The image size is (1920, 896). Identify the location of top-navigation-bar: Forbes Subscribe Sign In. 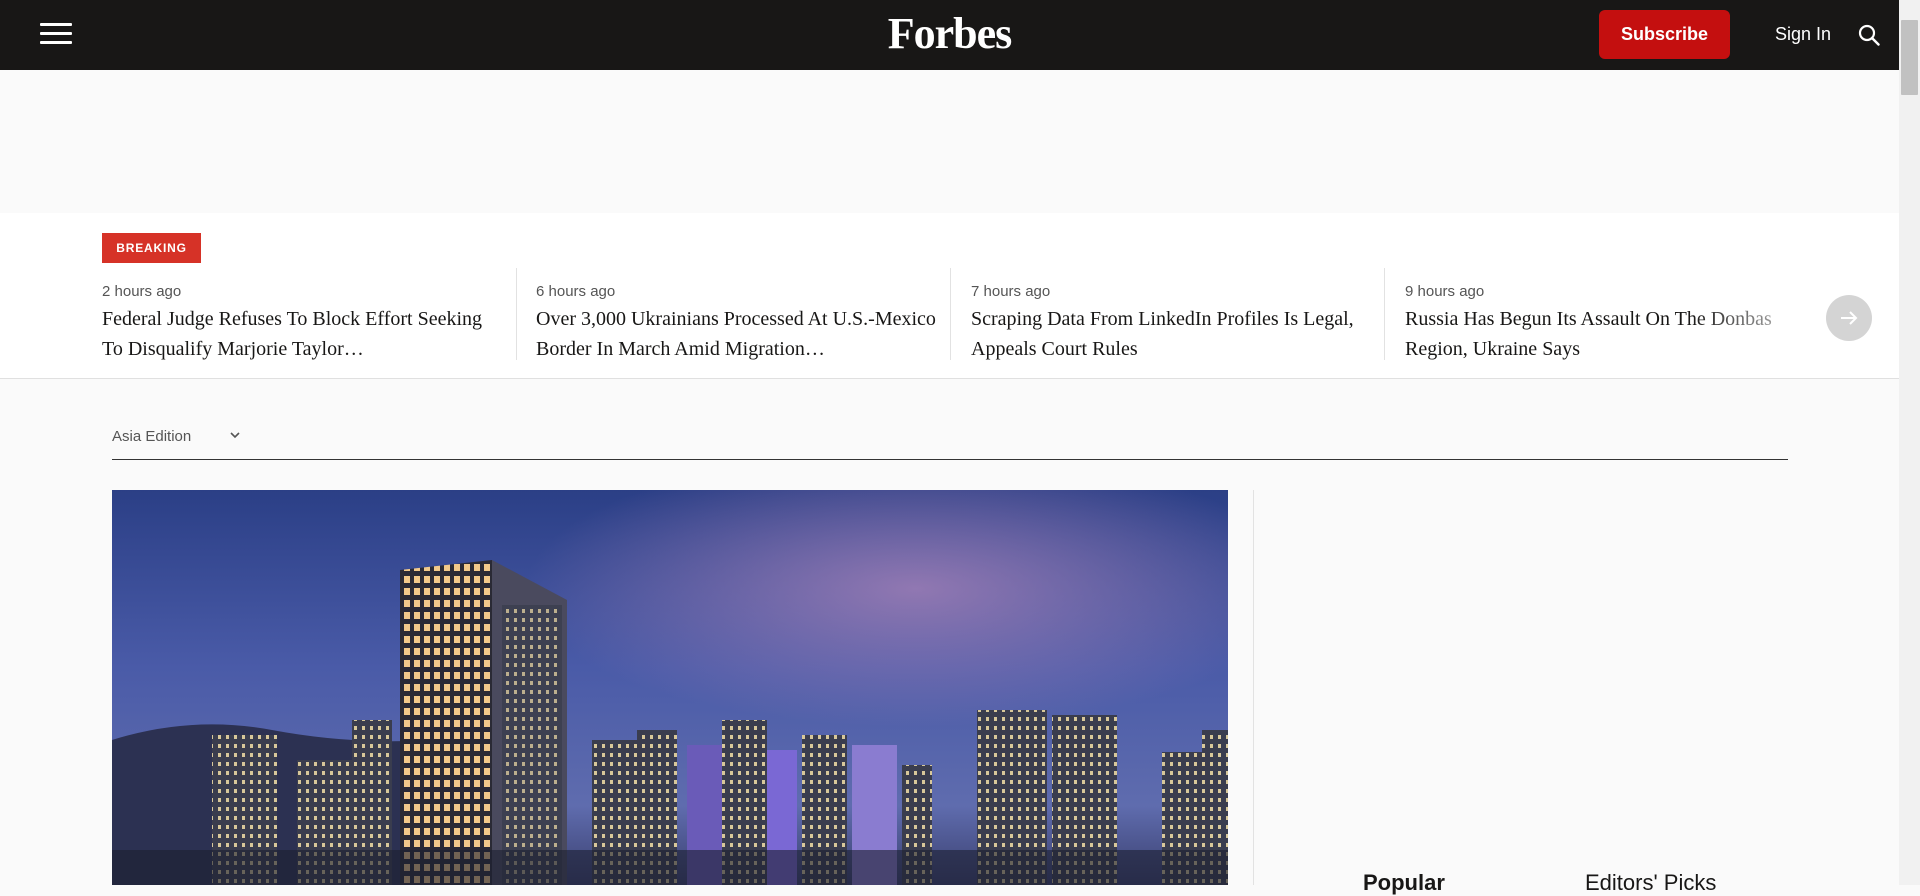
(949, 35).